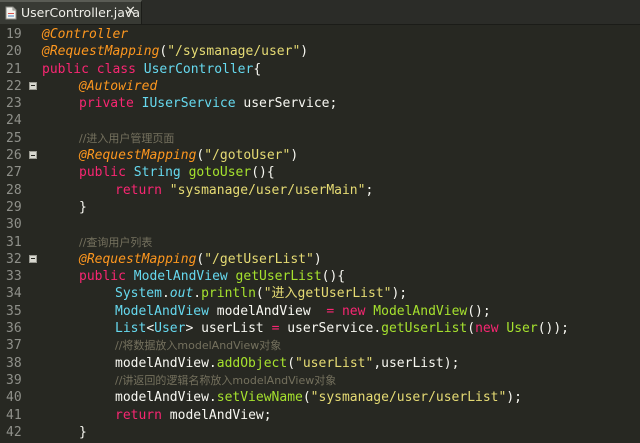 This screenshot has width=640, height=443. I want to click on code-line: 22 @Autowired, so click(320, 86).